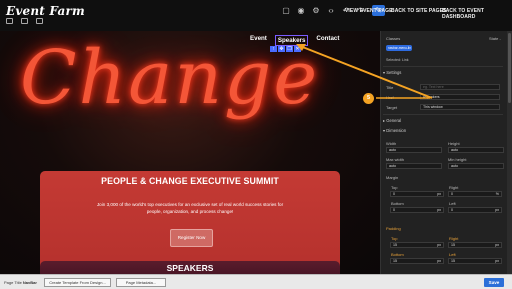 The height and width of the screenshot is (289, 512). What do you see at coordinates (331, 10) in the screenshot?
I see `code-icon: ‹›` at bounding box center [331, 10].